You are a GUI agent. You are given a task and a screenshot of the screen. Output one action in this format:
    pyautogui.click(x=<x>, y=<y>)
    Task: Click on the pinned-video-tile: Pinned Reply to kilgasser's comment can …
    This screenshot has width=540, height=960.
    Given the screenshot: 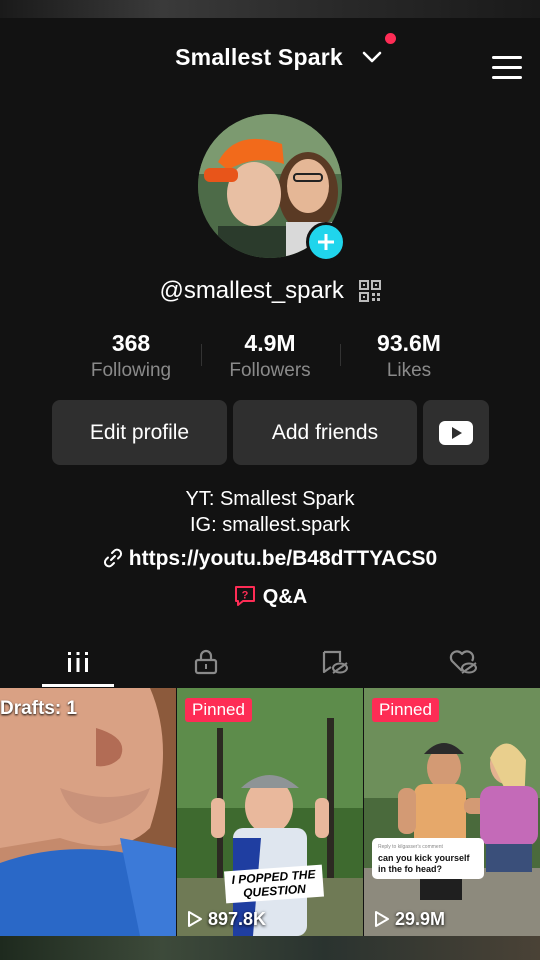 What is the action you would take?
    pyautogui.click(x=452, y=812)
    